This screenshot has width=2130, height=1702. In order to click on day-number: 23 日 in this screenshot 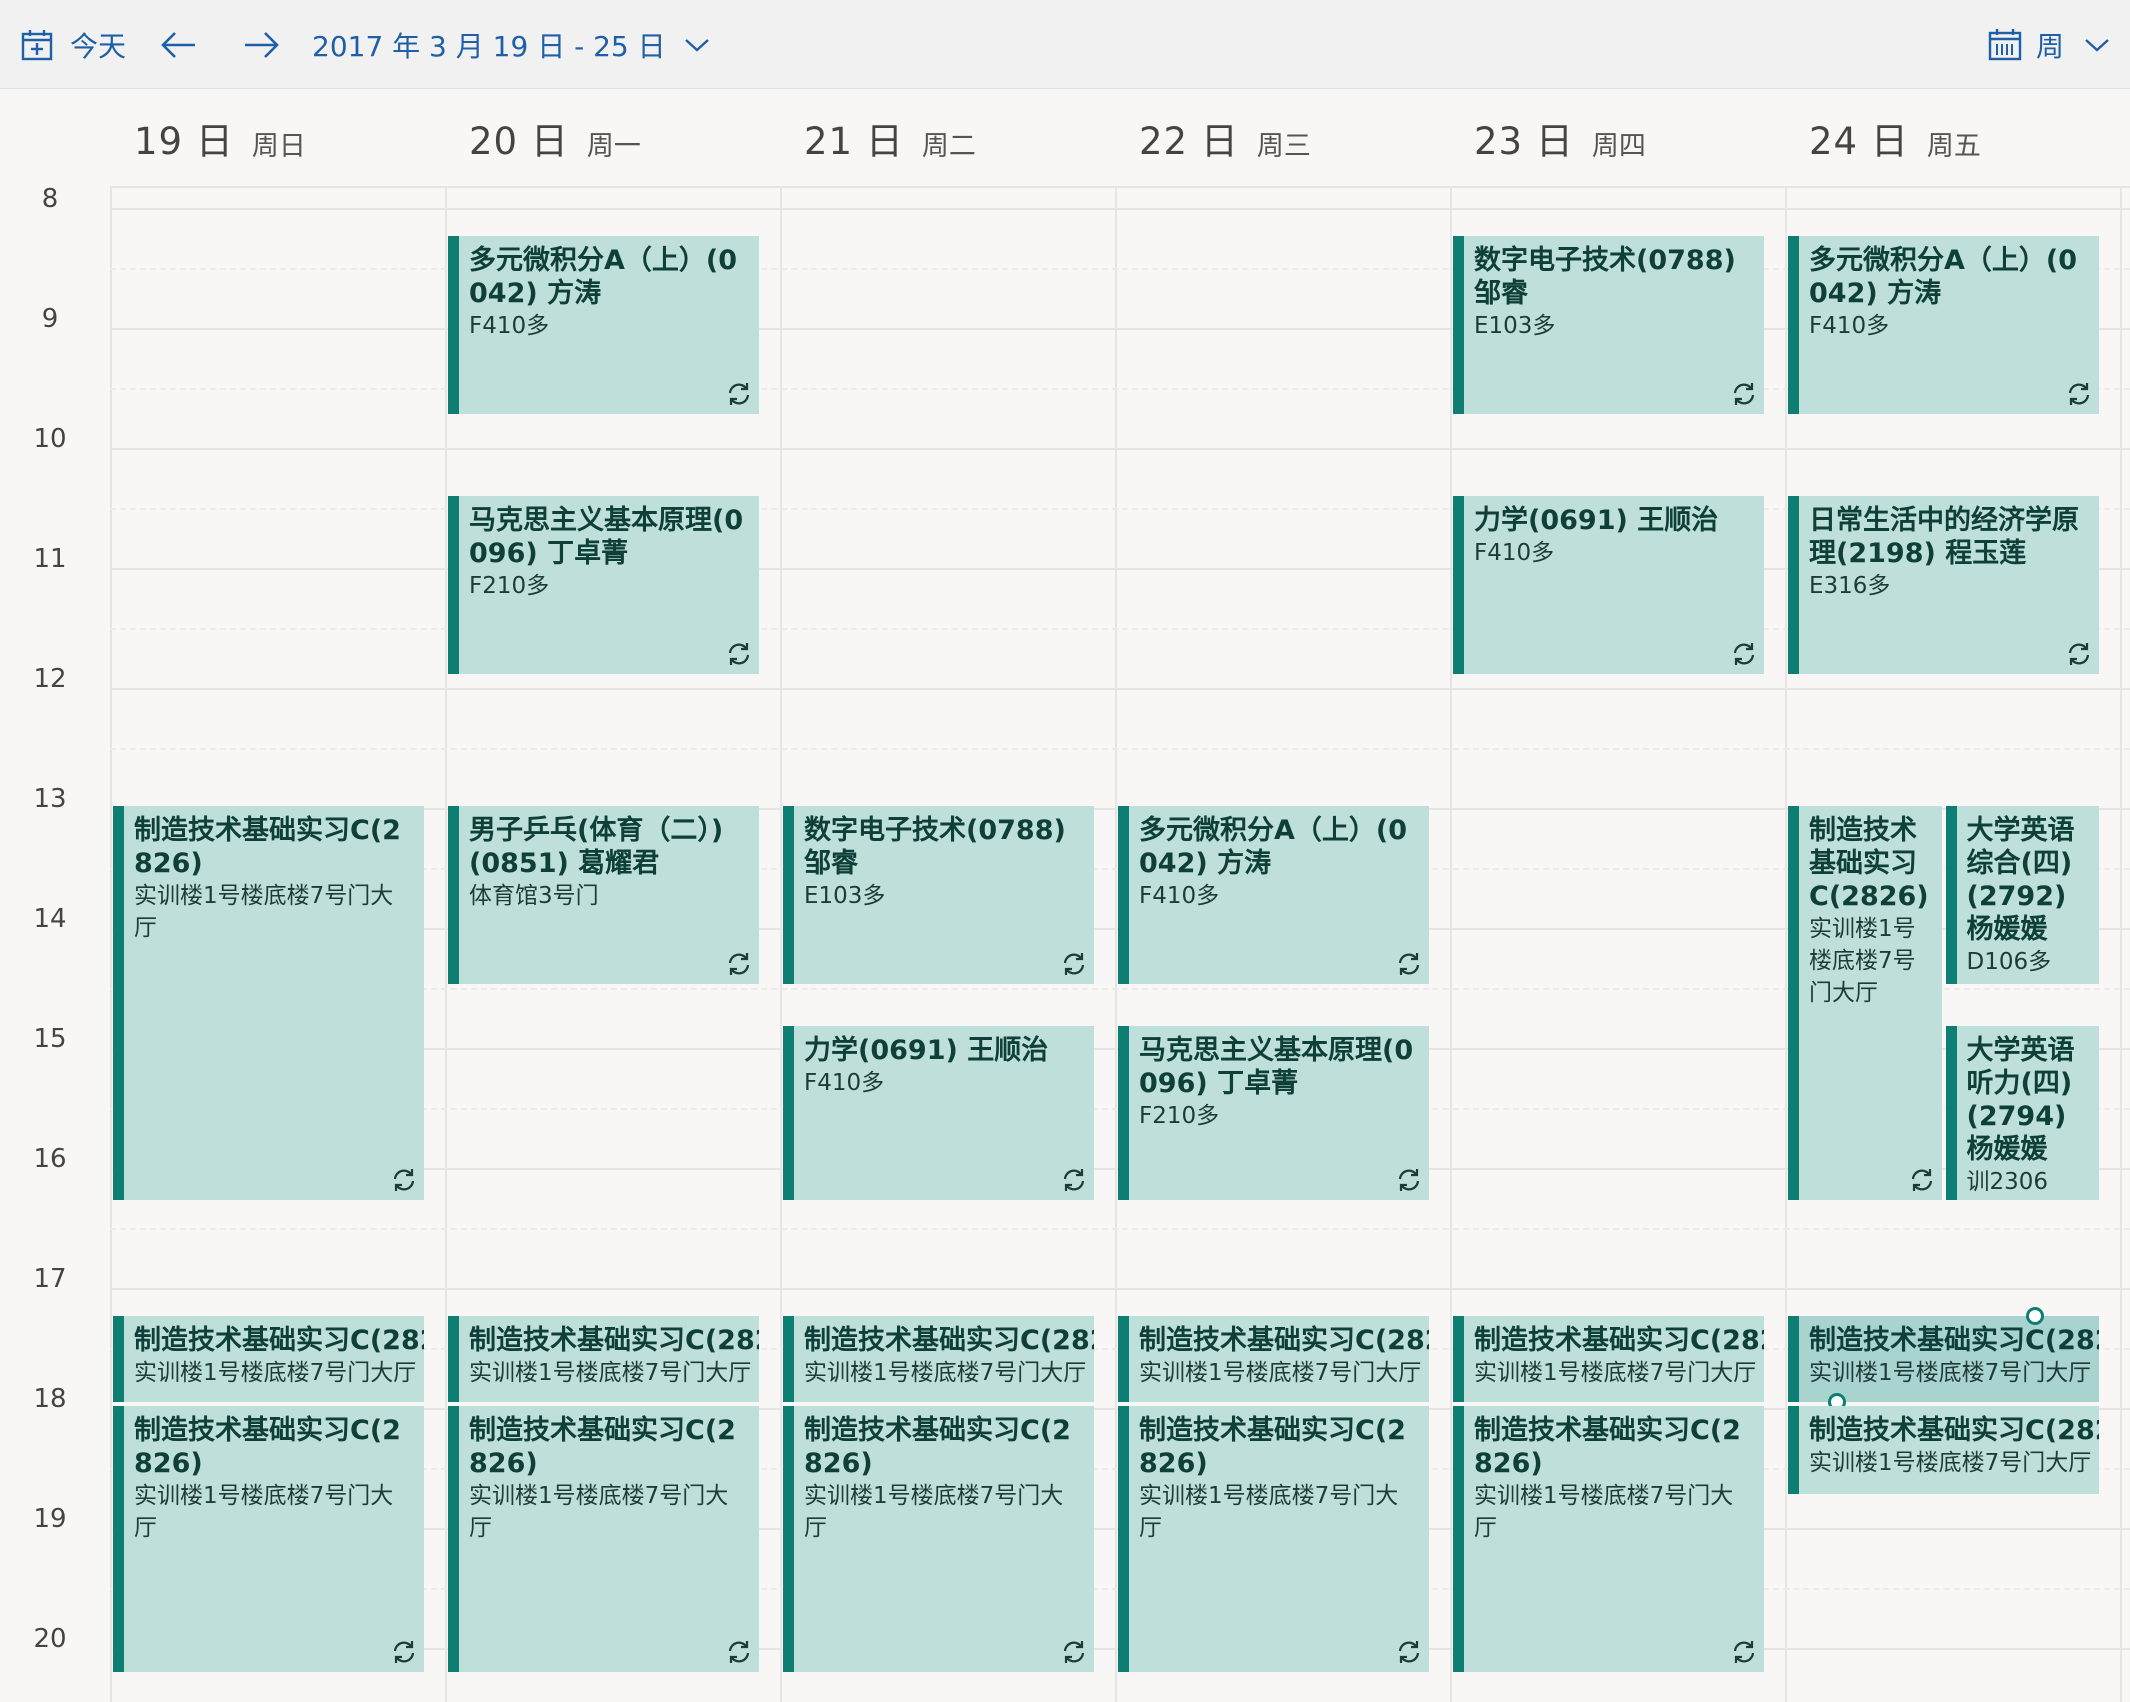, I will do `click(1524, 141)`.